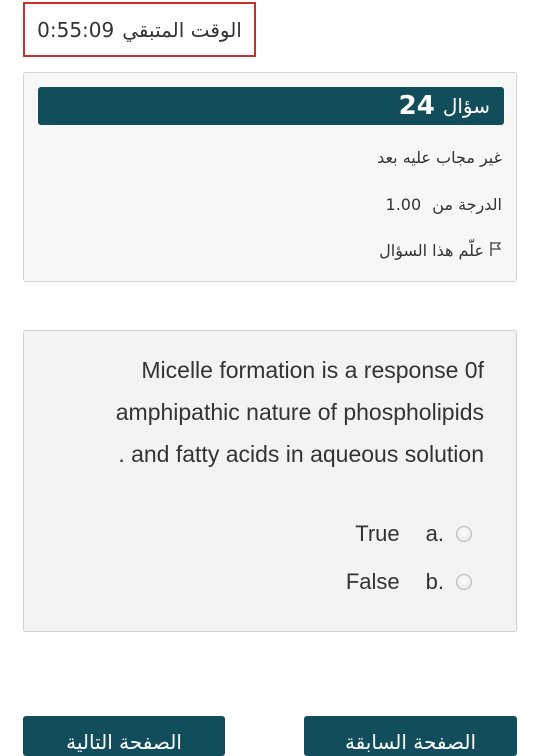 The image size is (540, 756). Describe the element at coordinates (439, 157) in the screenshot. I see `answer-status: غير مجاب عليه بعد` at that location.